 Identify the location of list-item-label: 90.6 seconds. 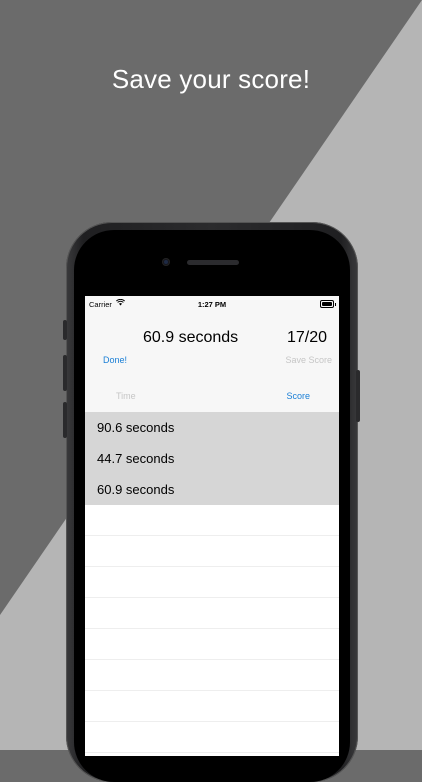
(136, 427).